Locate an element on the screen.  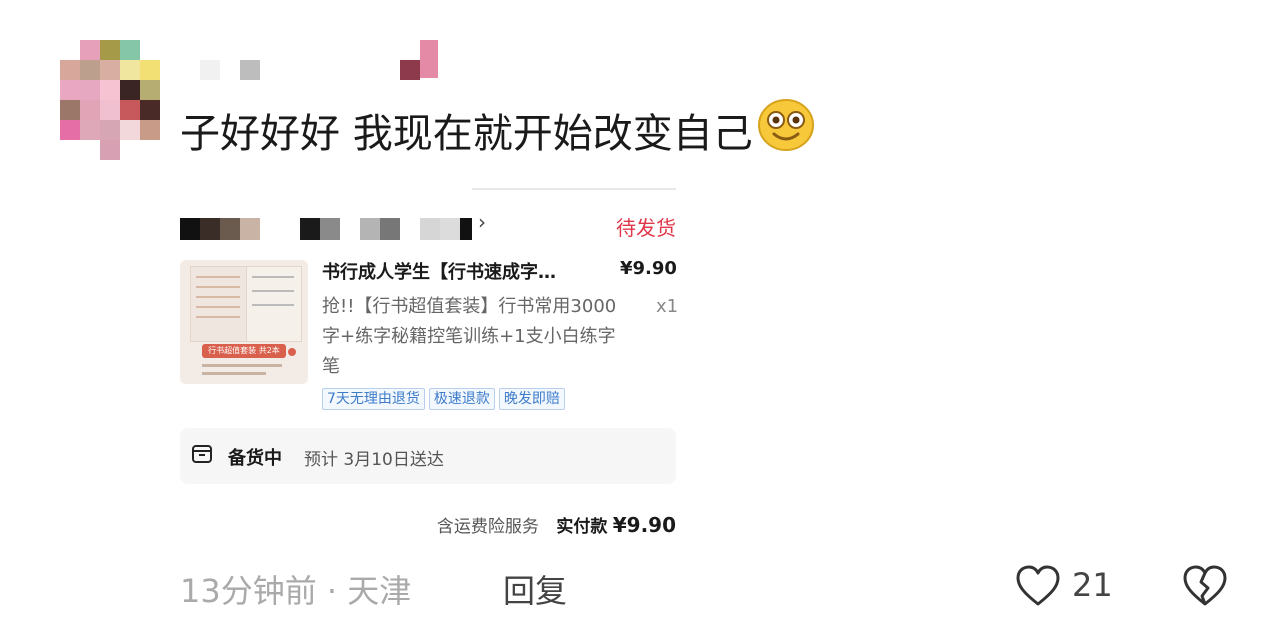
grinning-face-emoji-icon is located at coordinates (786, 134).